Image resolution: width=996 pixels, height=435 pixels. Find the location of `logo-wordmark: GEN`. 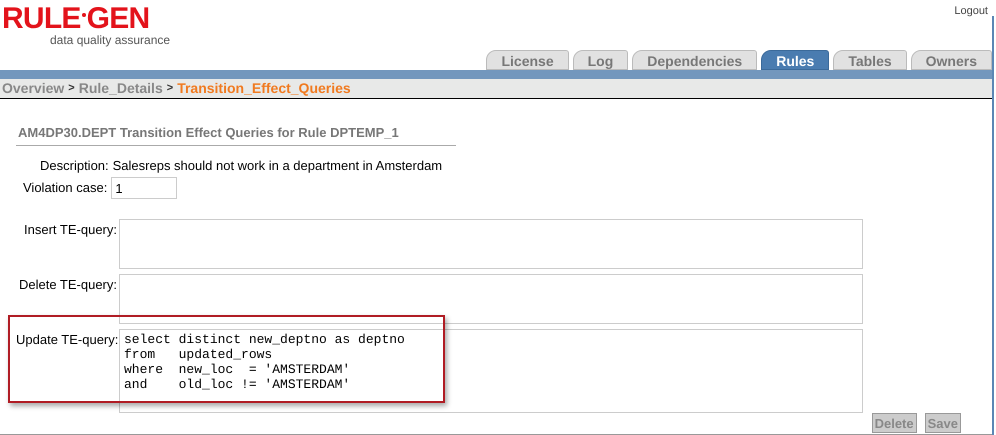

logo-wordmark: GEN is located at coordinates (118, 19).